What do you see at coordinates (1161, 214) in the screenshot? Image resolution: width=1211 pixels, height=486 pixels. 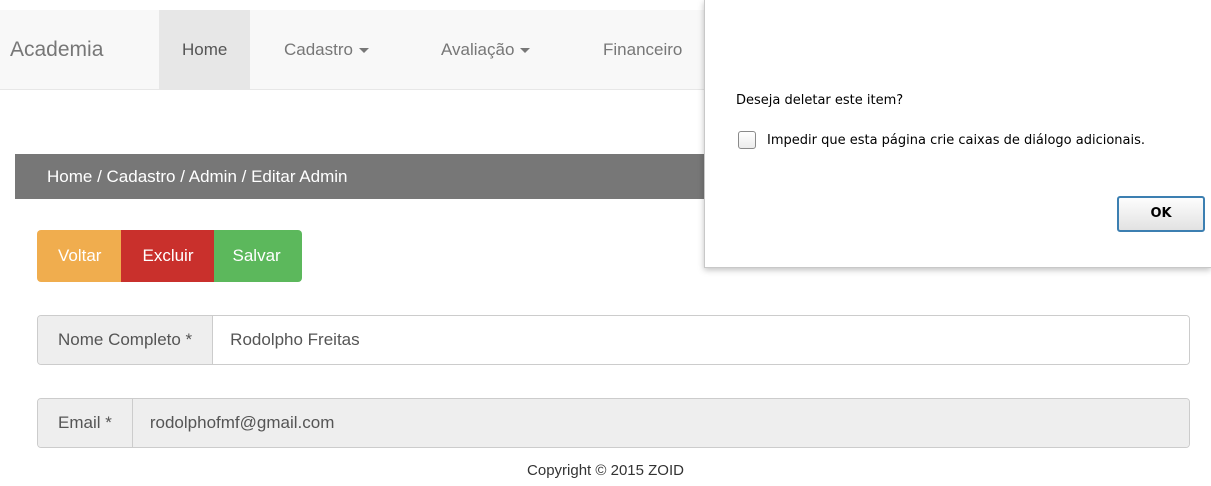 I see `ok-button: OK` at bounding box center [1161, 214].